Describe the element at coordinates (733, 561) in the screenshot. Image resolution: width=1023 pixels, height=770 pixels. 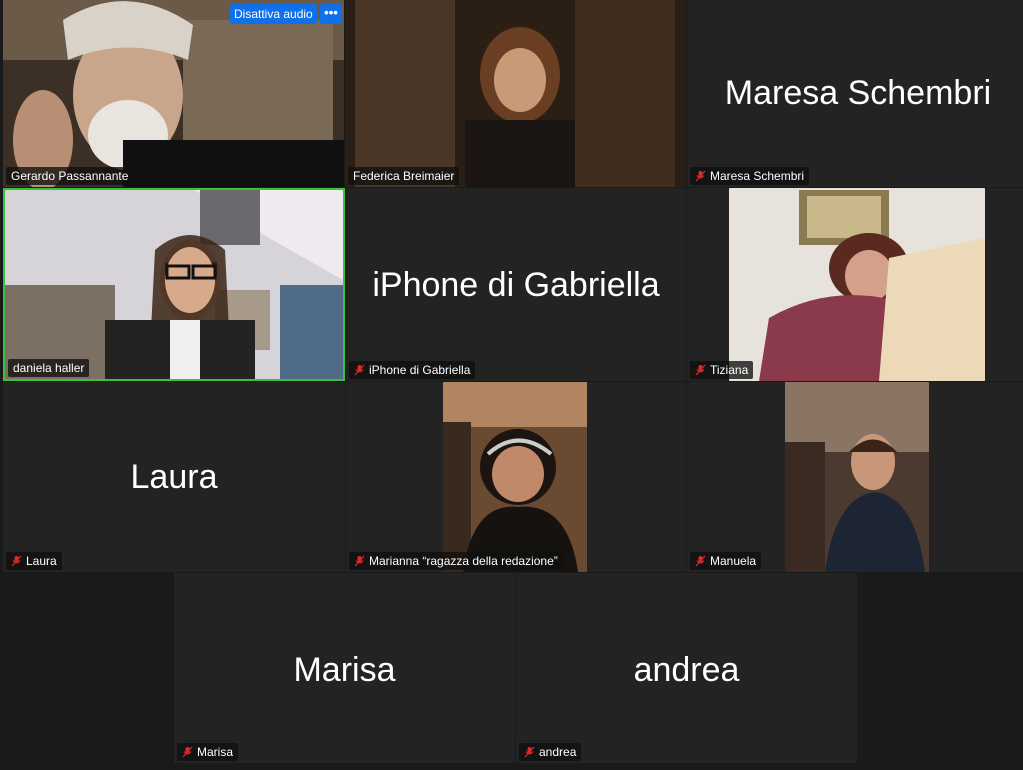
I see `participant-name: Manuela` at that location.